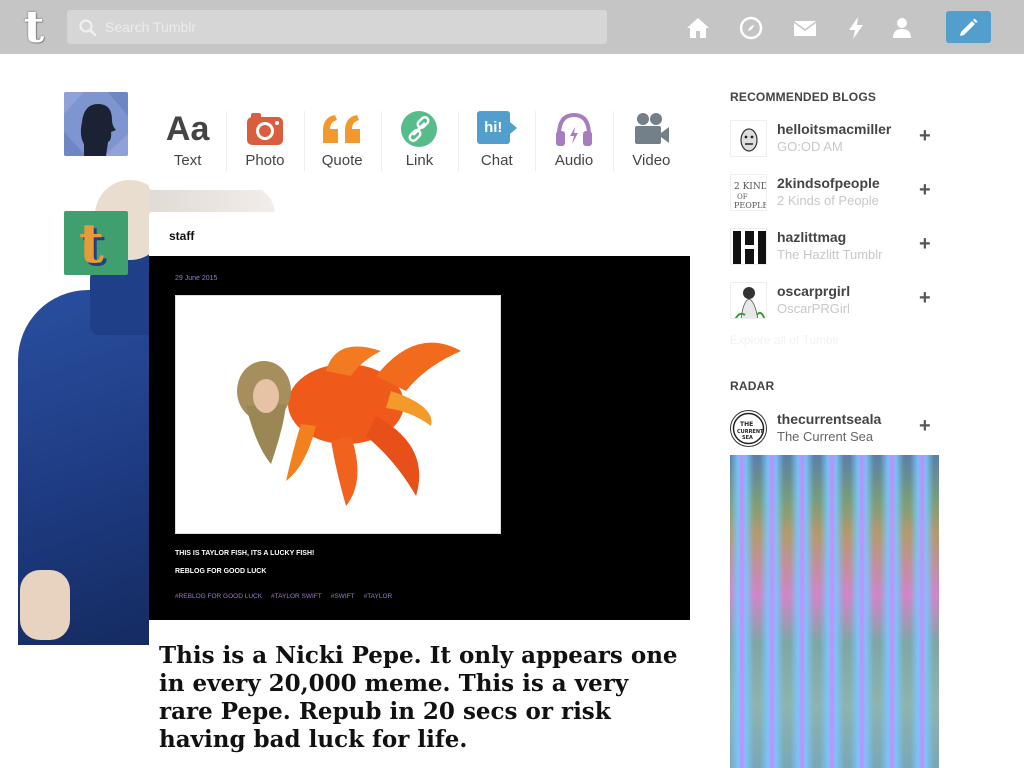 The height and width of the screenshot is (768, 1024). I want to click on recommended-blog-item: hazlittmag The Hazlitt Tumblr +, so click(835, 246).